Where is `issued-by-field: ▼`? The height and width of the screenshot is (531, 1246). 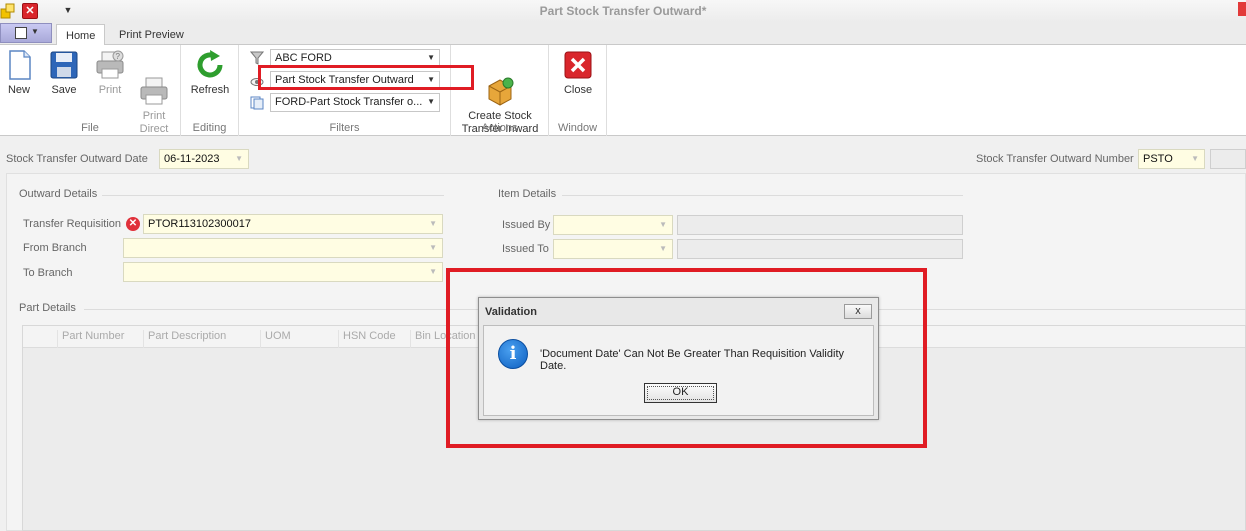 issued-by-field: ▼ is located at coordinates (613, 225).